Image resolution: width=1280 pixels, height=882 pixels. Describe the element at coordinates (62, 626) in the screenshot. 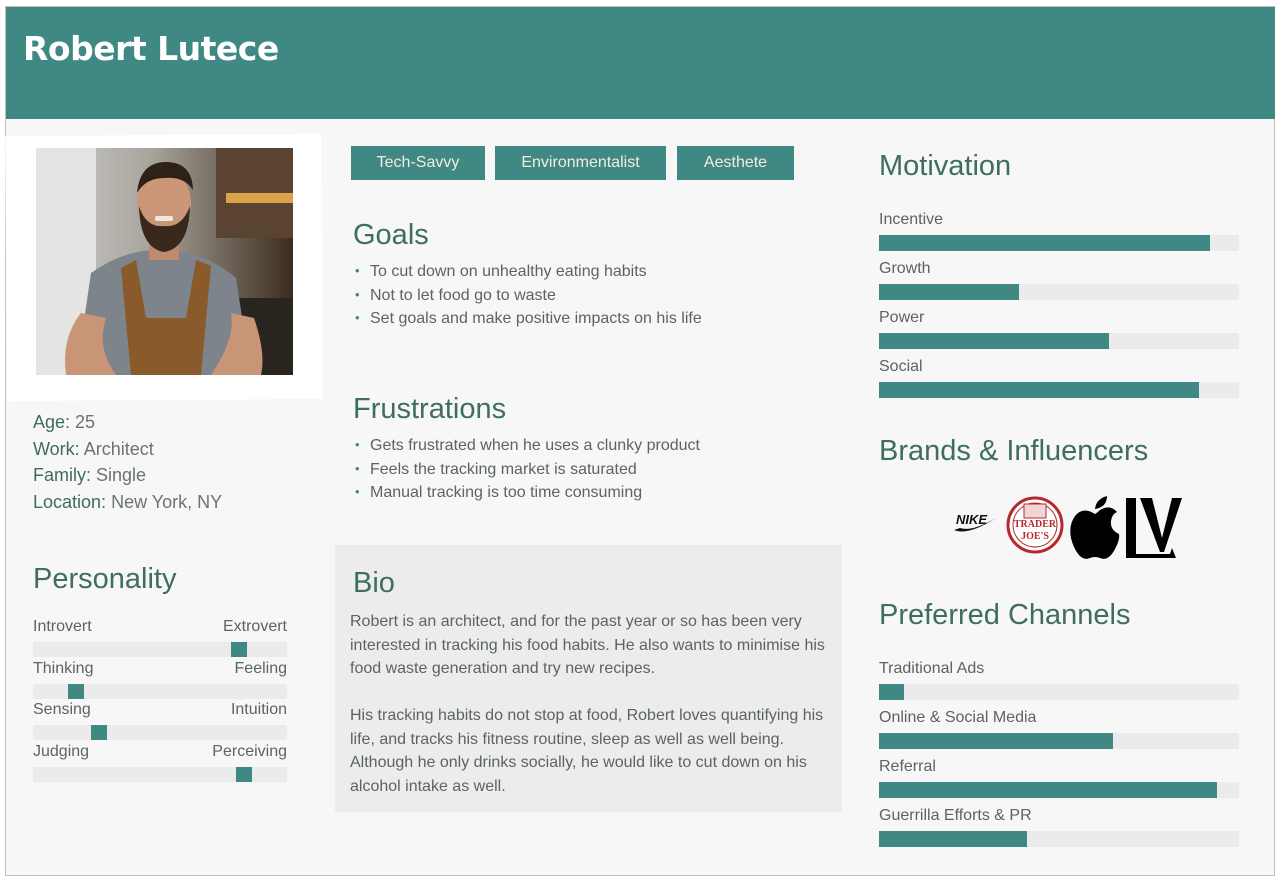

I see `trait-label-left: Introvert` at that location.